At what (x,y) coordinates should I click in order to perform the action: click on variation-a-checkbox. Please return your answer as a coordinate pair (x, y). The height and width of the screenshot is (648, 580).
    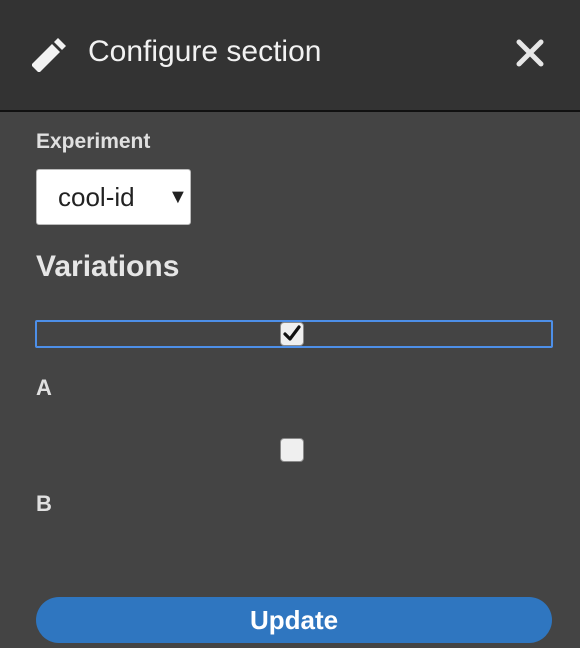
    Looking at the image, I should click on (292, 334).